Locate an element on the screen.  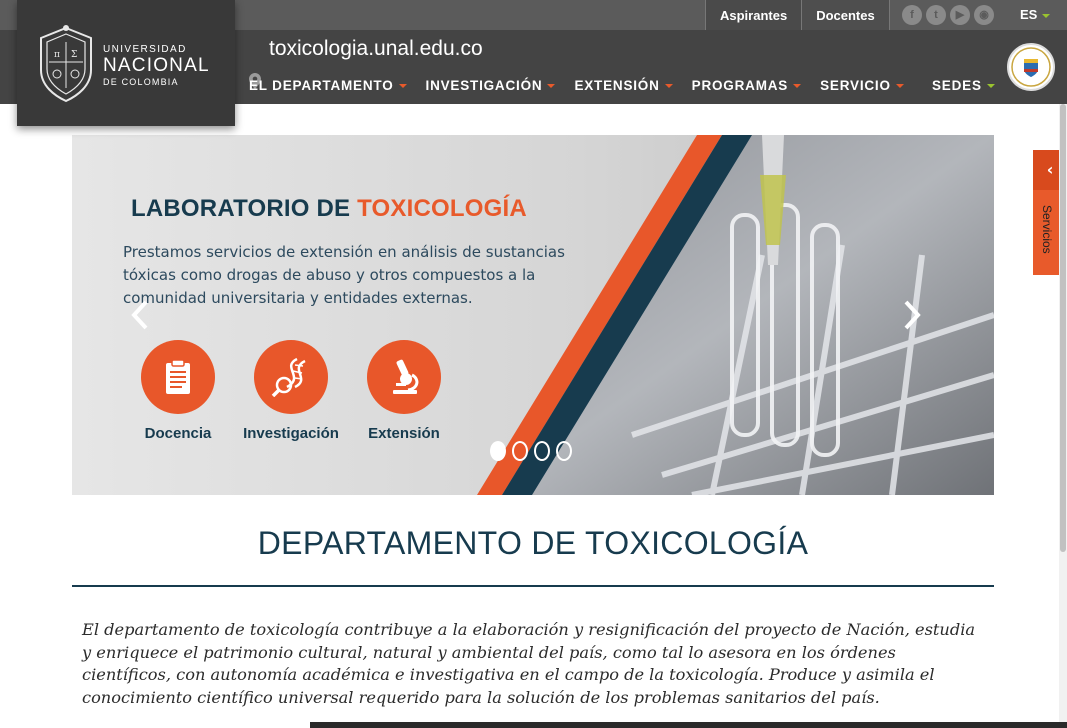
nav-item-extension: EXTENSIÓN is located at coordinates (623, 85).